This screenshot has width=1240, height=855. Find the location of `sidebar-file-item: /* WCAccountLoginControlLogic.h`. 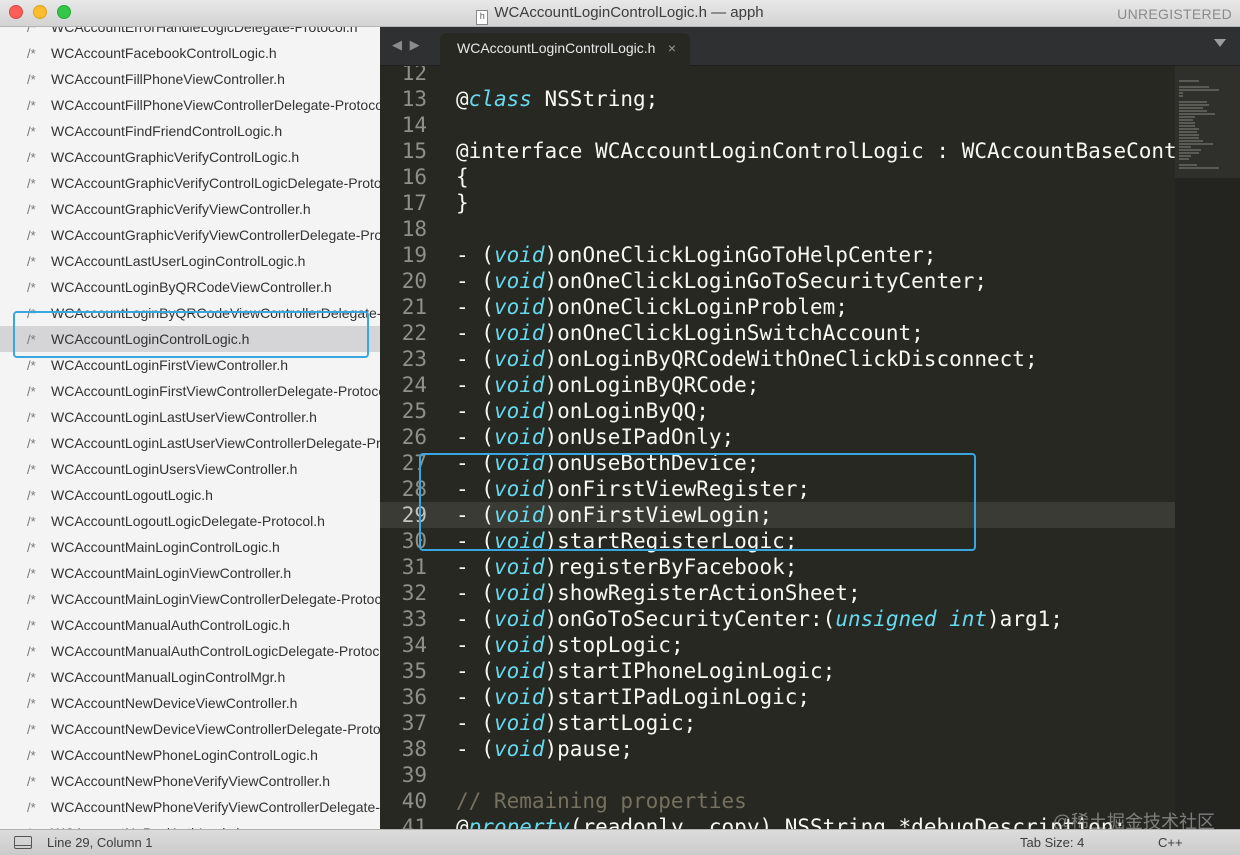

sidebar-file-item: /* WCAccountLoginControlLogic.h is located at coordinates (190, 339).